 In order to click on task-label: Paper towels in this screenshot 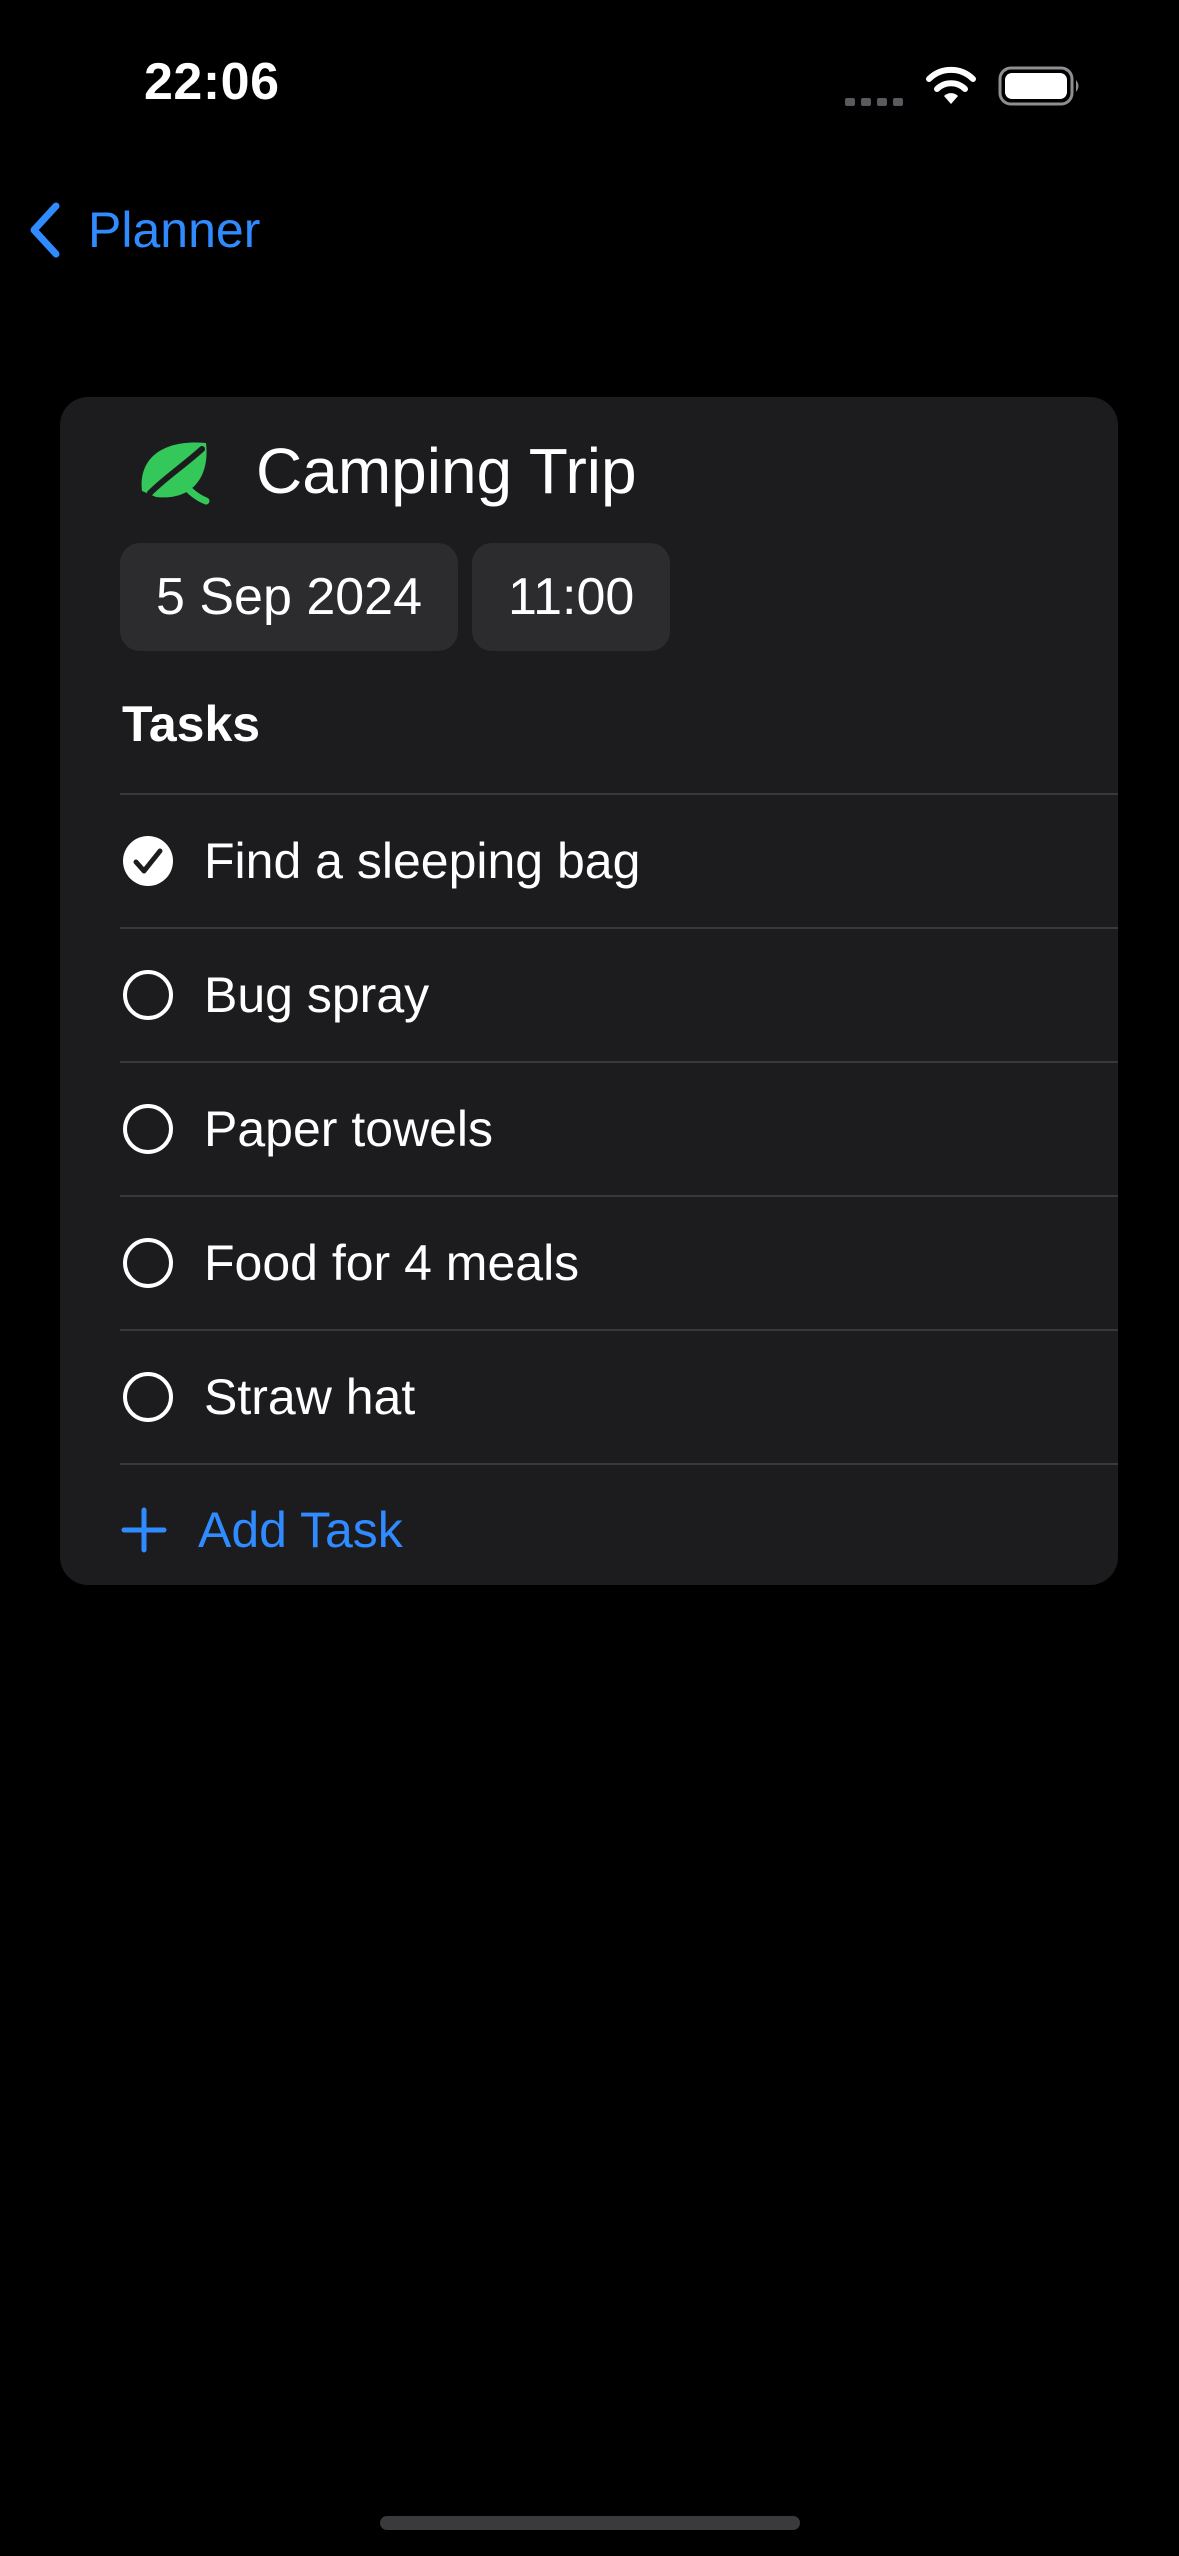, I will do `click(349, 1129)`.